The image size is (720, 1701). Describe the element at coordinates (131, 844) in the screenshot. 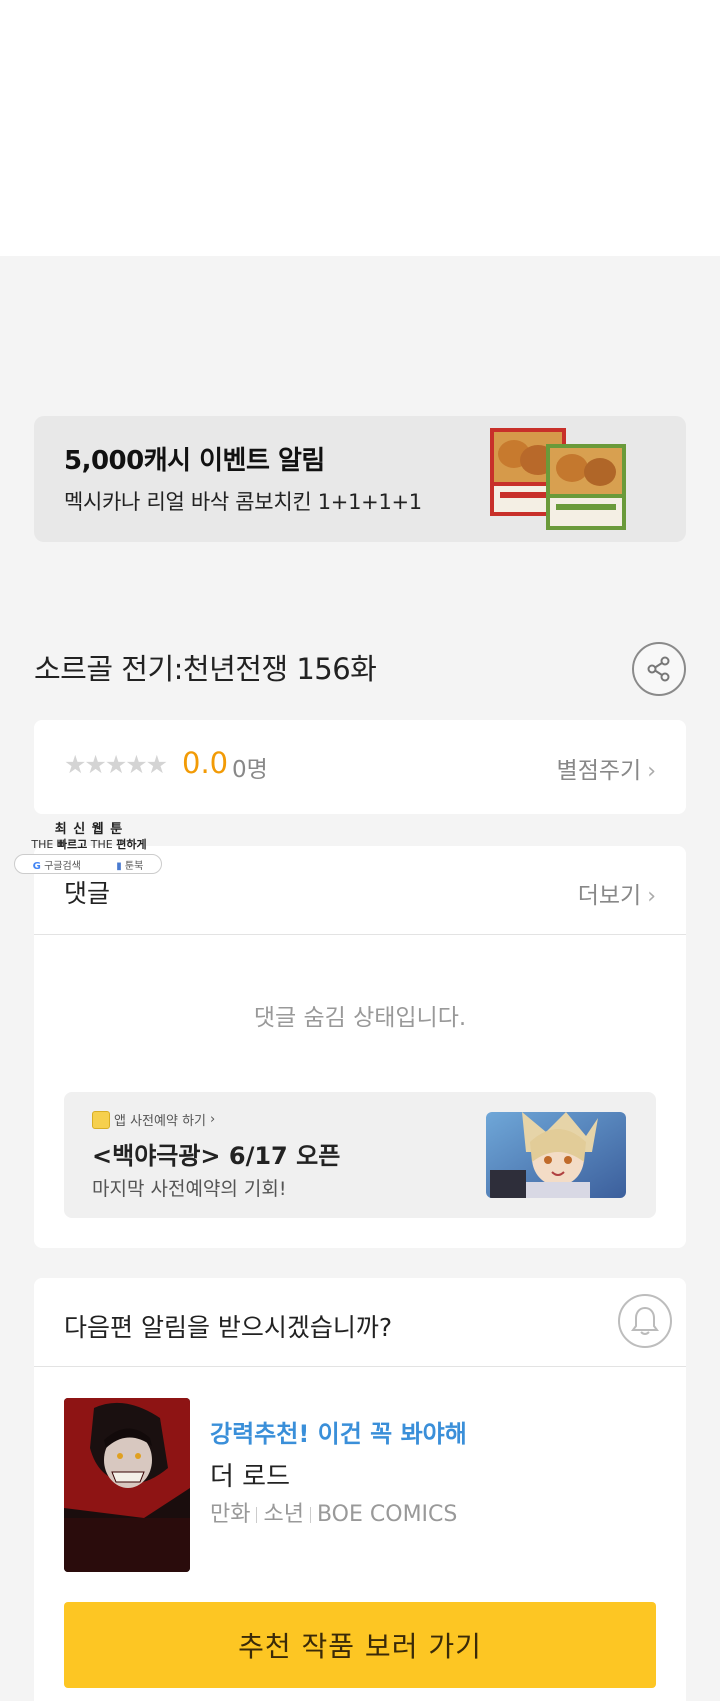

I see `tagline-part: 편하게` at that location.